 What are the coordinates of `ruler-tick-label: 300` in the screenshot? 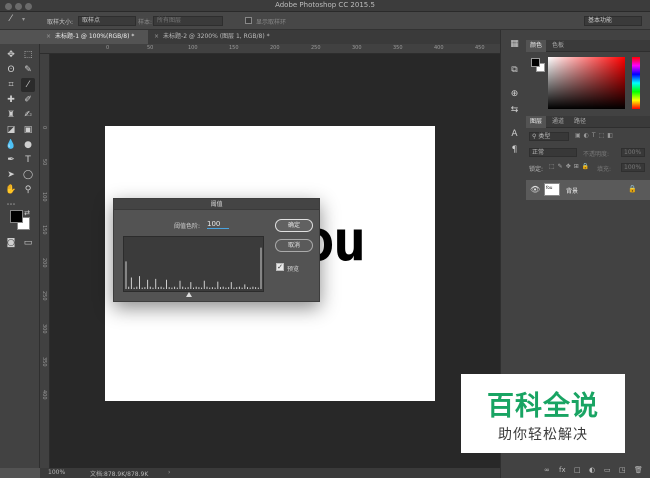 It's located at (44, 329).